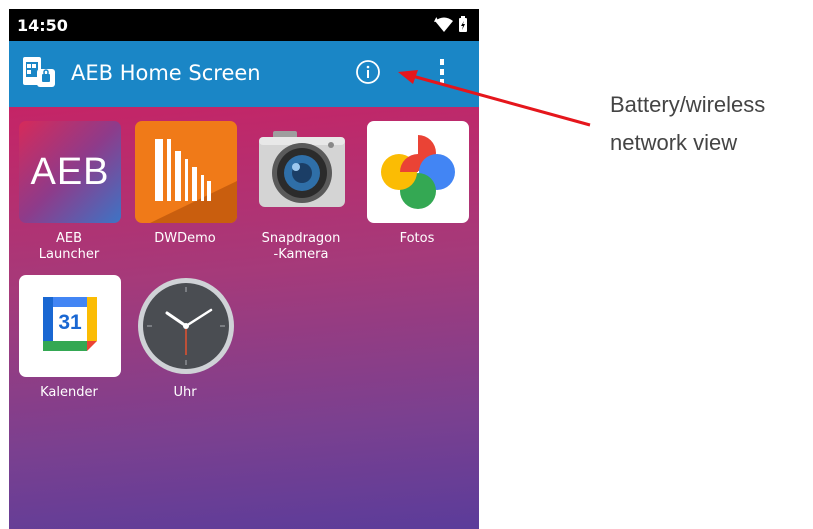 Image resolution: width=813 pixels, height=529 pixels. Describe the element at coordinates (688, 104) in the screenshot. I see `annotation-line-1: Battery/wireless` at that location.